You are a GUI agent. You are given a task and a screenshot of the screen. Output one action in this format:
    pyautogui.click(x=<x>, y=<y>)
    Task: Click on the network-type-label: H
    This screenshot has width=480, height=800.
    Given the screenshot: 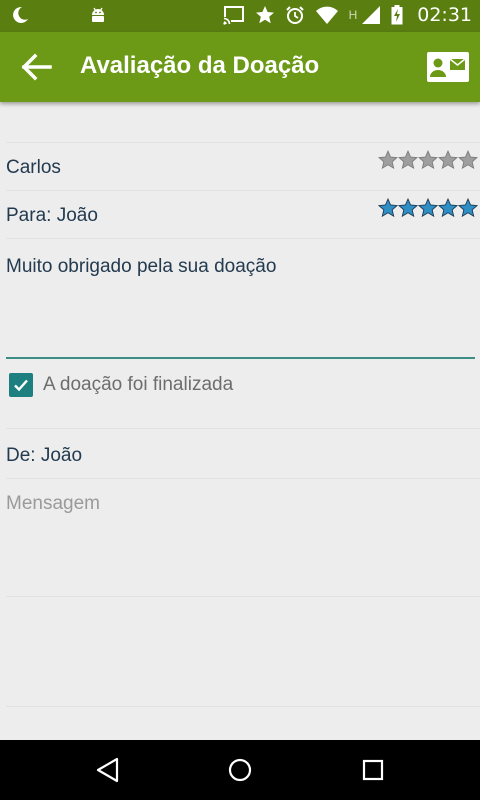 What is the action you would take?
    pyautogui.click(x=353, y=15)
    